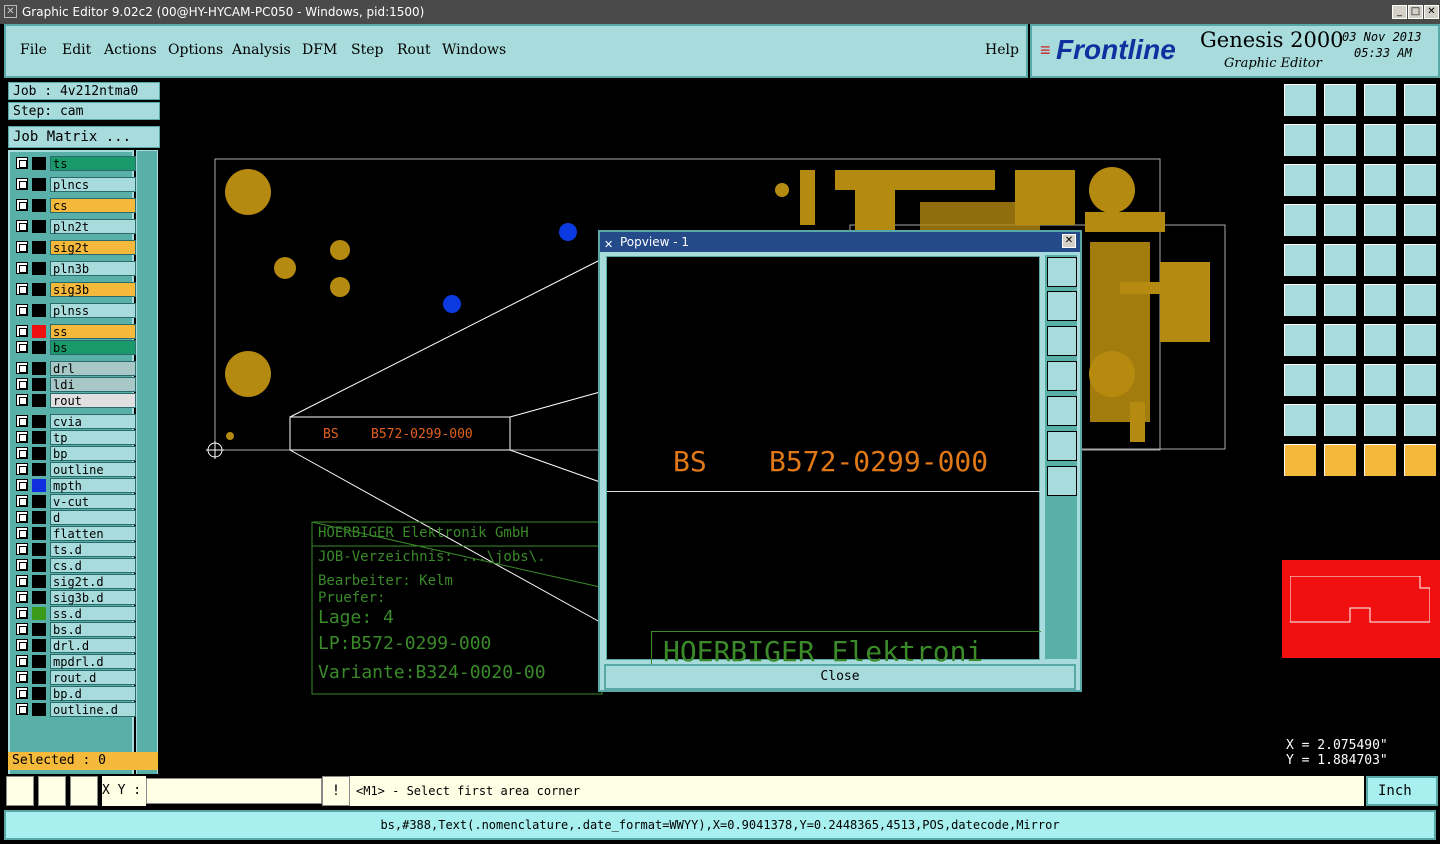  Describe the element at coordinates (1420, 380) in the screenshot. I see `clear-icon` at that location.